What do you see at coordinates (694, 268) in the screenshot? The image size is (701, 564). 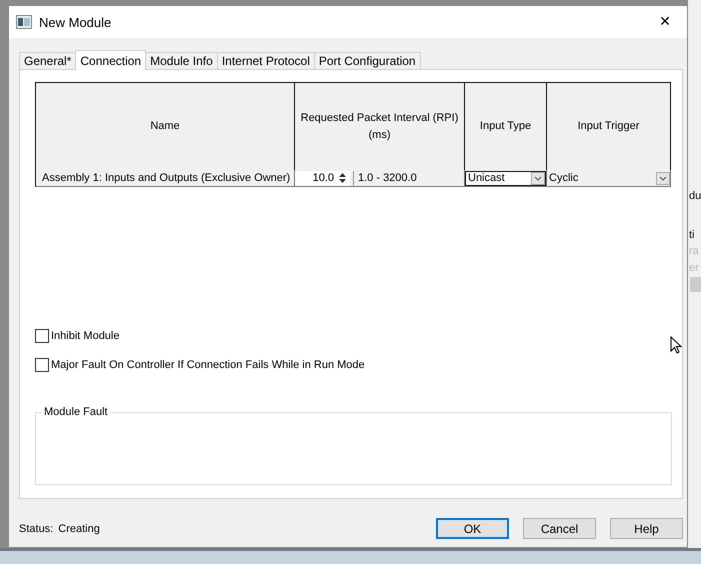 I see `background-text: er` at bounding box center [694, 268].